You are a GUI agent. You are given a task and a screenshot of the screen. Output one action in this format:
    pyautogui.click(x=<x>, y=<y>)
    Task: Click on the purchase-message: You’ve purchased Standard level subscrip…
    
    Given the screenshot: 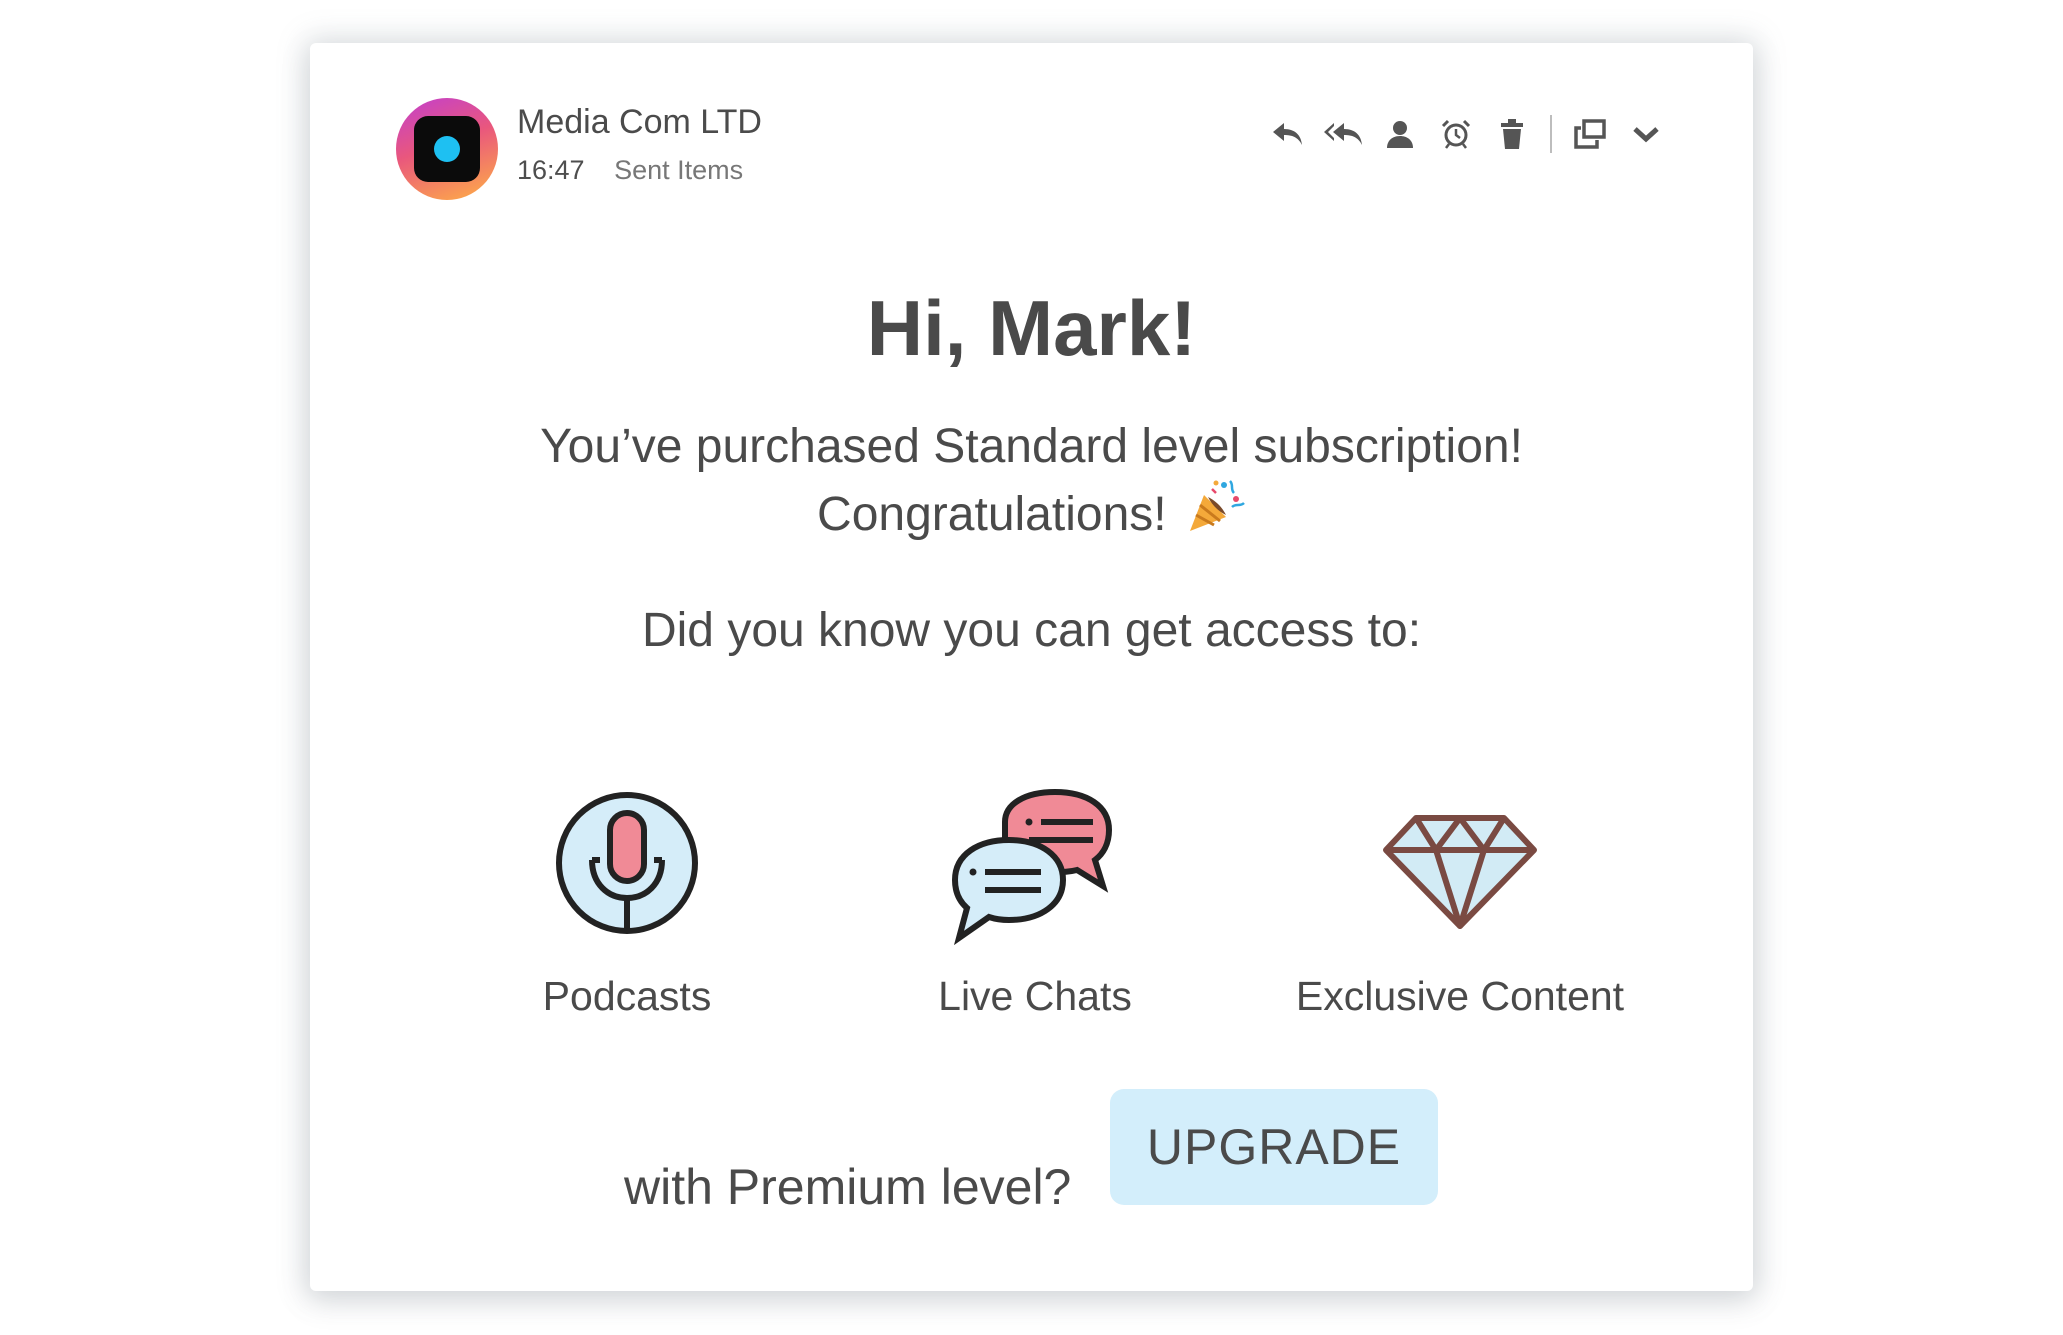 What is the action you would take?
    pyautogui.click(x=1031, y=446)
    